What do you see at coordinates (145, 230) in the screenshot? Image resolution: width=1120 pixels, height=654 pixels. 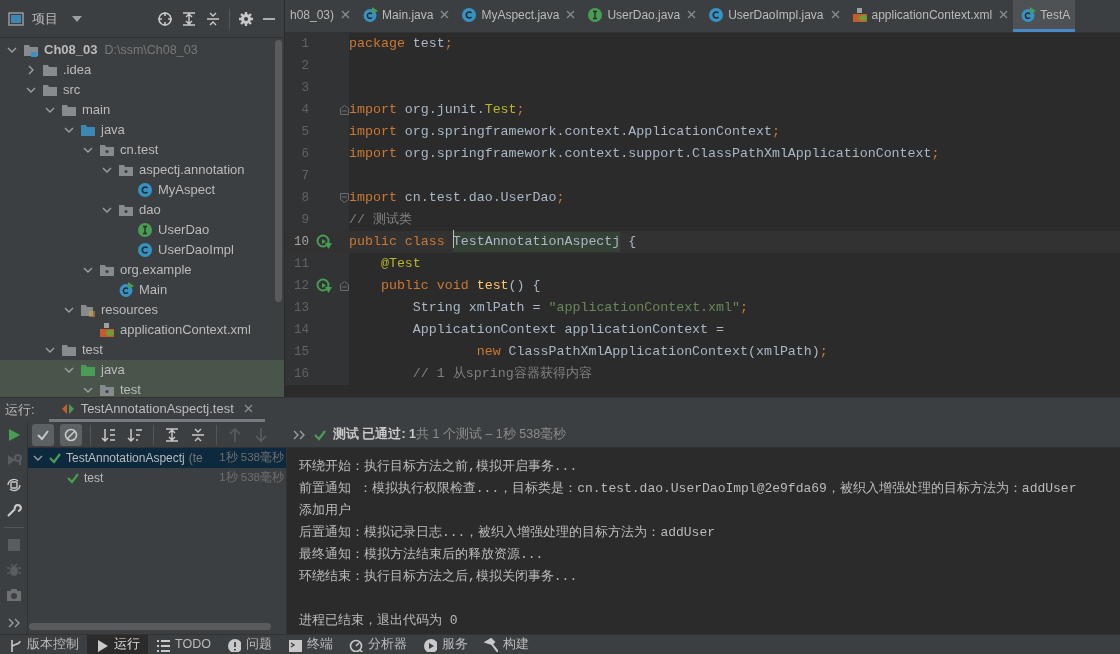 I see `interface-icon` at bounding box center [145, 230].